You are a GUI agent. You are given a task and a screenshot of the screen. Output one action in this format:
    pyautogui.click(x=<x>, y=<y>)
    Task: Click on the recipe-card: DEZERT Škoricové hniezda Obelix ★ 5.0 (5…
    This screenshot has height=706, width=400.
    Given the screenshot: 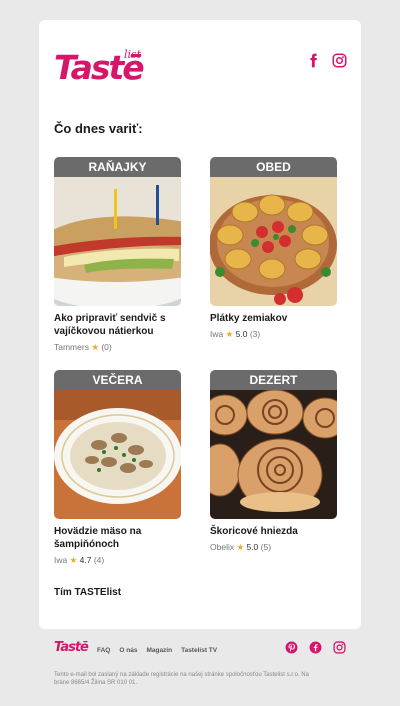 What is the action you would take?
    pyautogui.click(x=273, y=461)
    